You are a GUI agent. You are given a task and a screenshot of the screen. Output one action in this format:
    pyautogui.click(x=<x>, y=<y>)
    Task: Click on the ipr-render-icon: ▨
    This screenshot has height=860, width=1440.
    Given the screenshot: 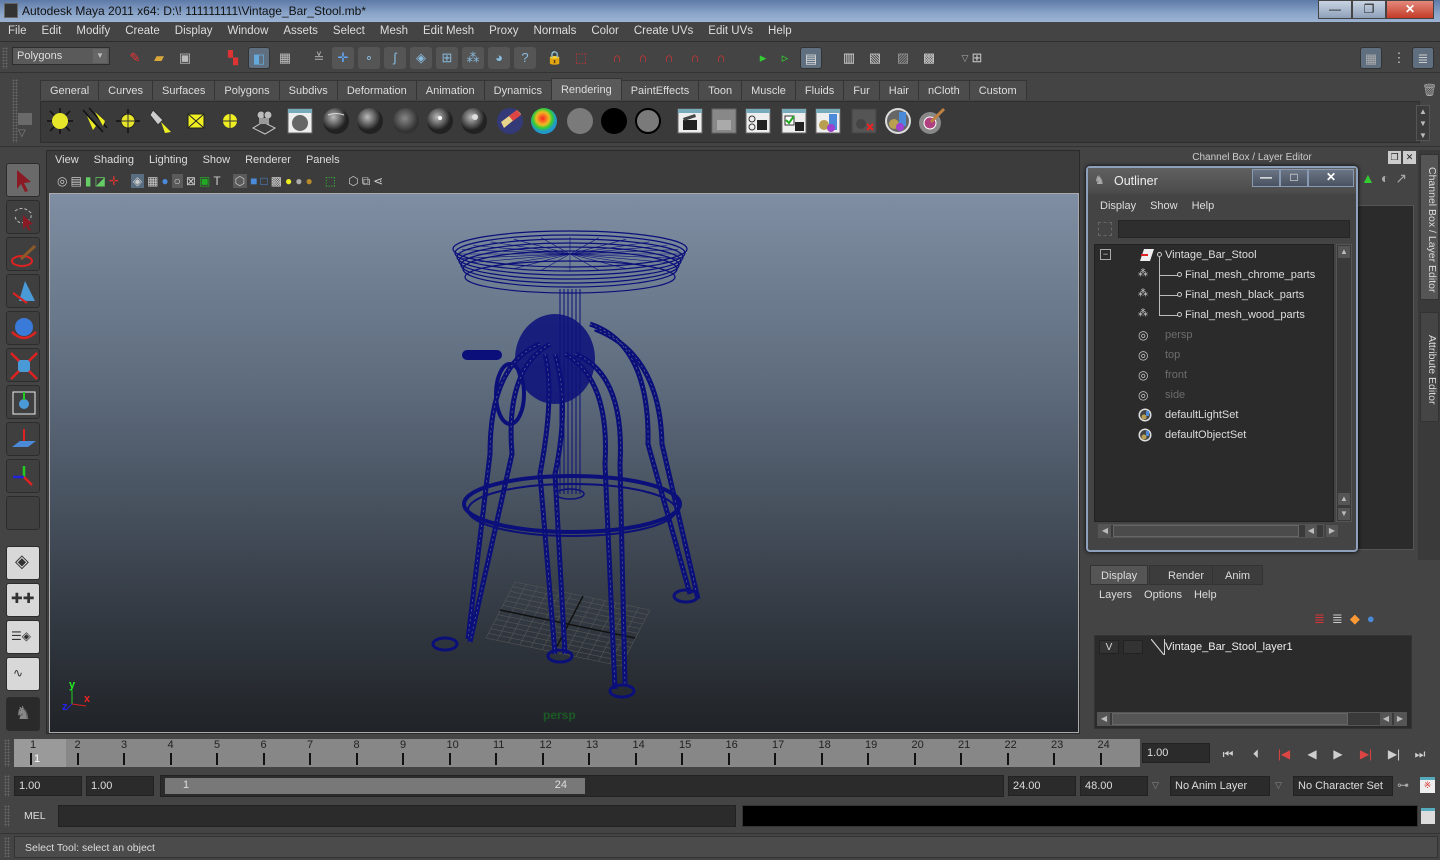 What is the action you would take?
    pyautogui.click(x=903, y=58)
    